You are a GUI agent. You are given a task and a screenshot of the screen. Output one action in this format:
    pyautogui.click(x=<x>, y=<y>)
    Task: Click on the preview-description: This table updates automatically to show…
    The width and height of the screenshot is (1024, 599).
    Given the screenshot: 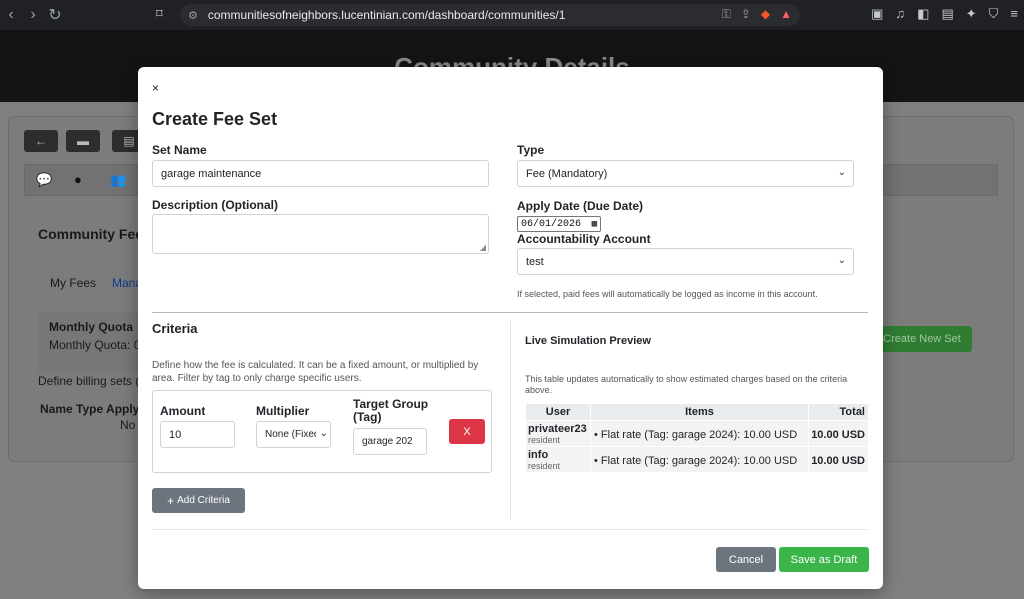 What is the action you would take?
    pyautogui.click(x=686, y=384)
    